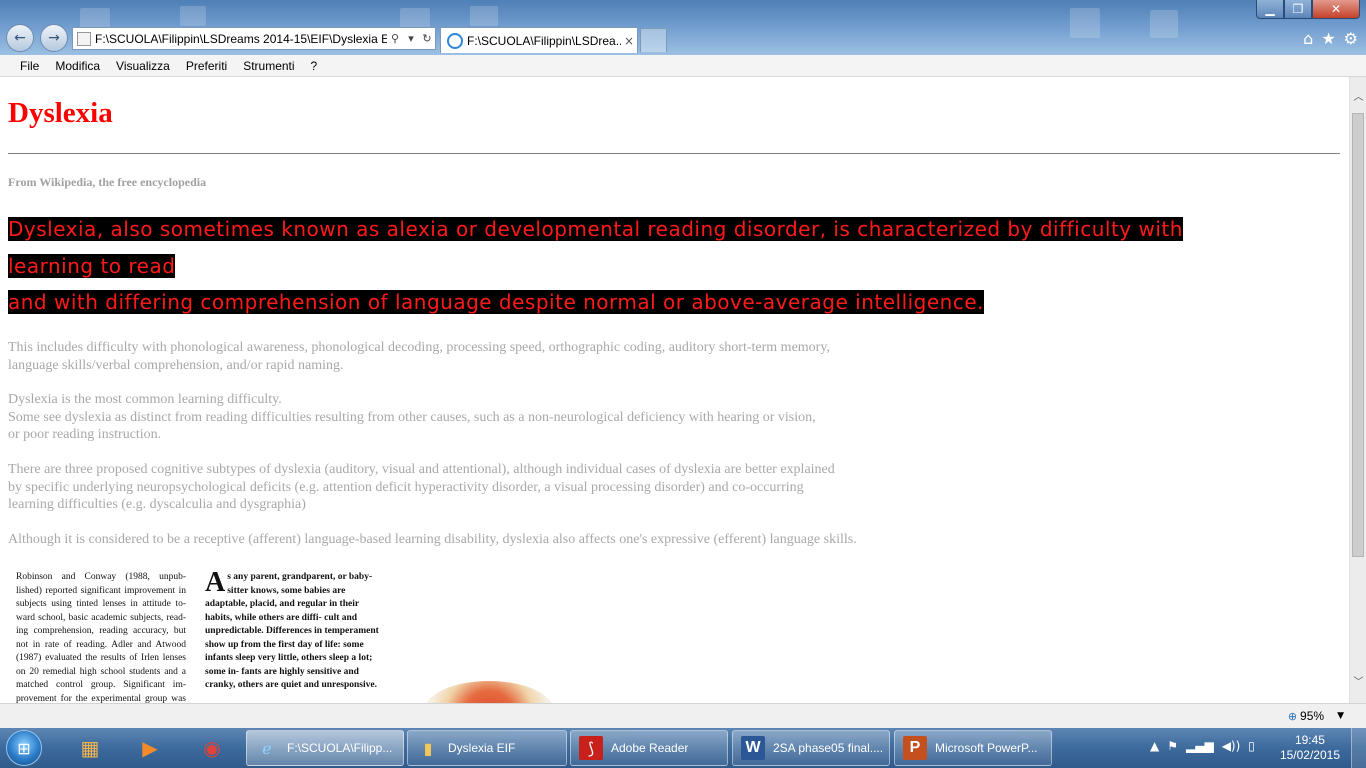  Describe the element at coordinates (427, 38) in the screenshot. I see `refresh-icon: ↻` at that location.